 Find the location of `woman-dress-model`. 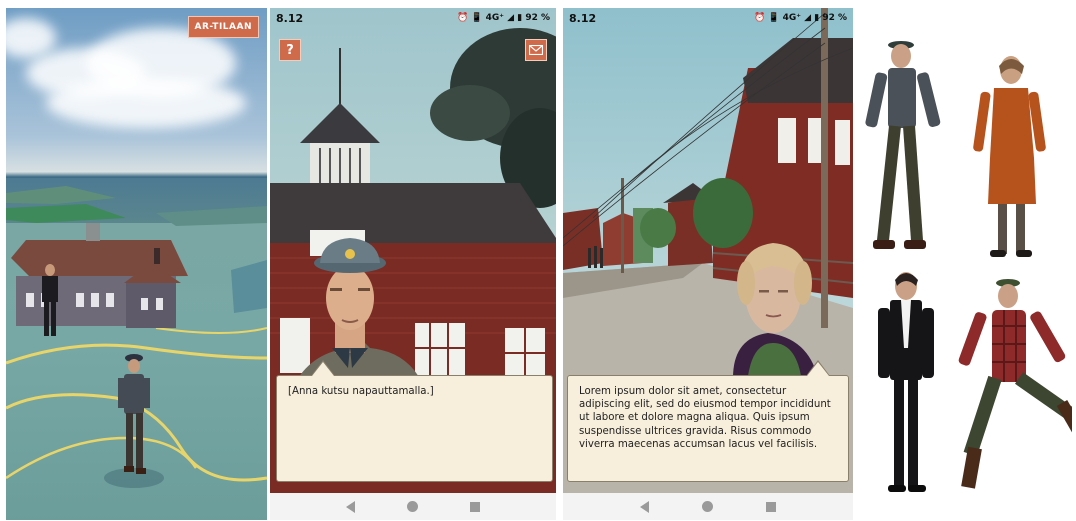

woman-dress-model is located at coordinates (1009, 156).